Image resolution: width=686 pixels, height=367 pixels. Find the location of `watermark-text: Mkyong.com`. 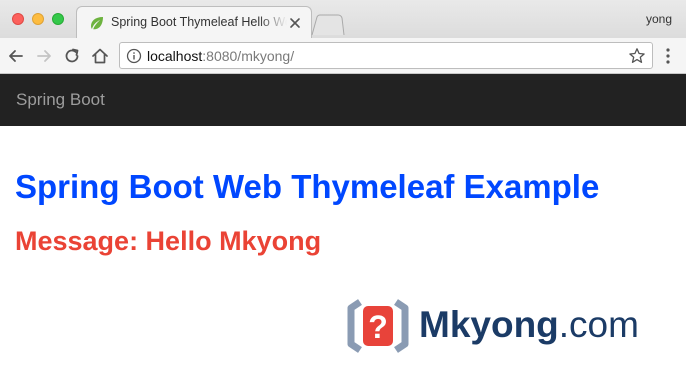

watermark-text: Mkyong.com is located at coordinates (529, 325).